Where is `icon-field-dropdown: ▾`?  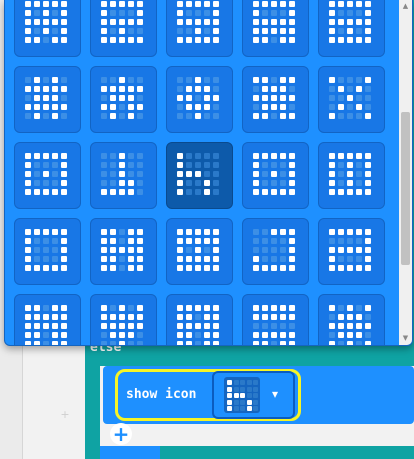
icon-field-dropdown: ▾ is located at coordinates (253, 395).